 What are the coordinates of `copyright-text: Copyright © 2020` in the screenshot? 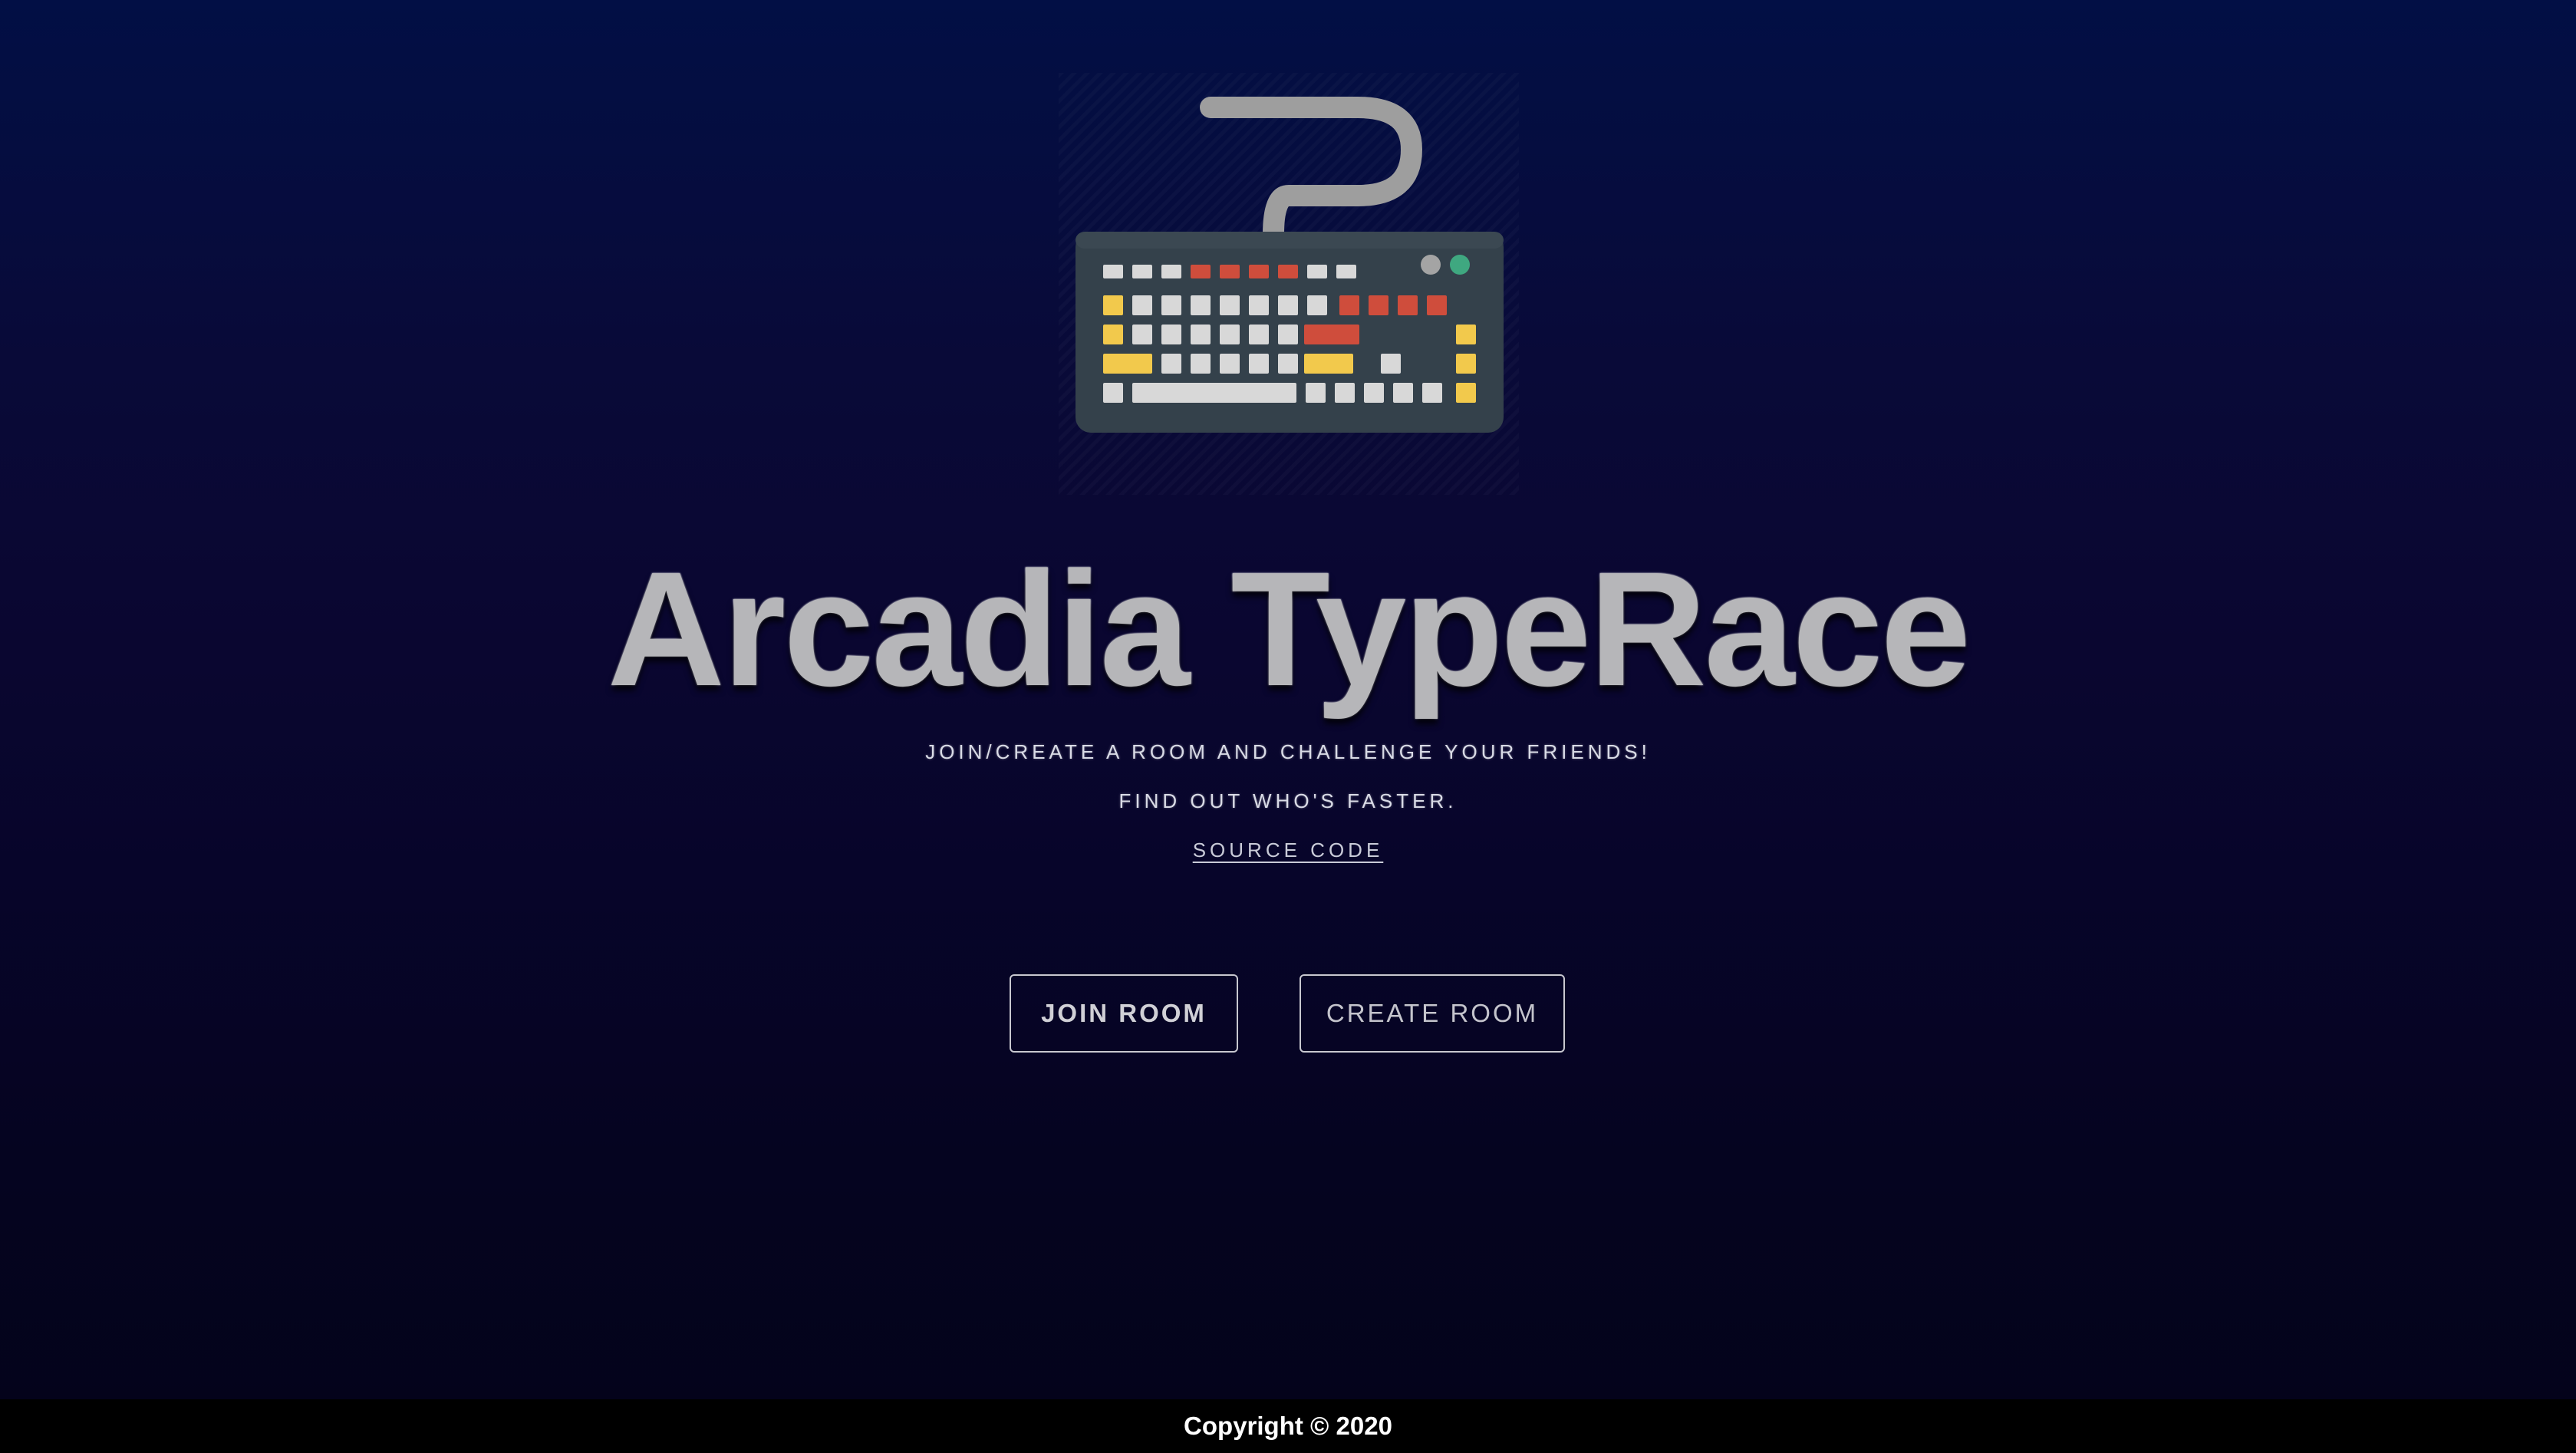 It's located at (1288, 1426).